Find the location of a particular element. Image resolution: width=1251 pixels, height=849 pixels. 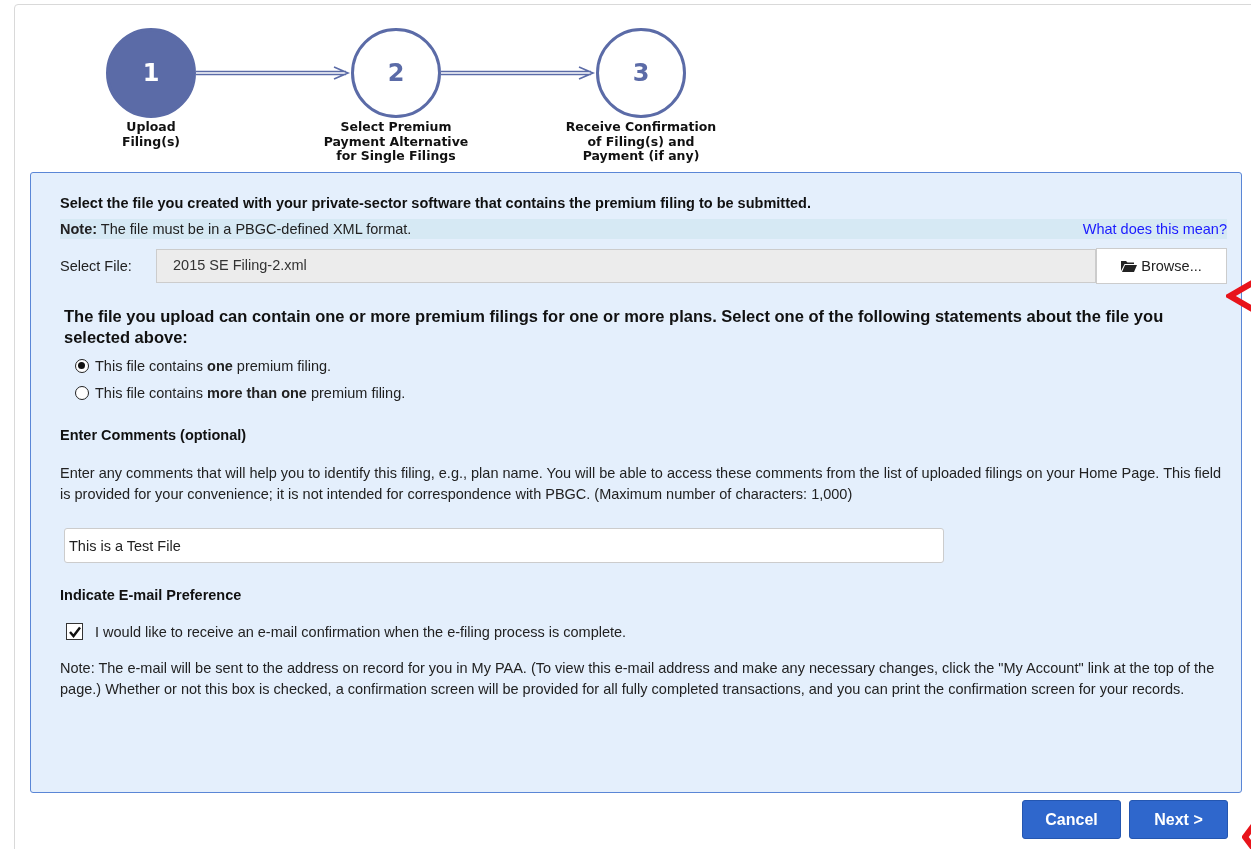

field-label: Select File: is located at coordinates (96, 266).